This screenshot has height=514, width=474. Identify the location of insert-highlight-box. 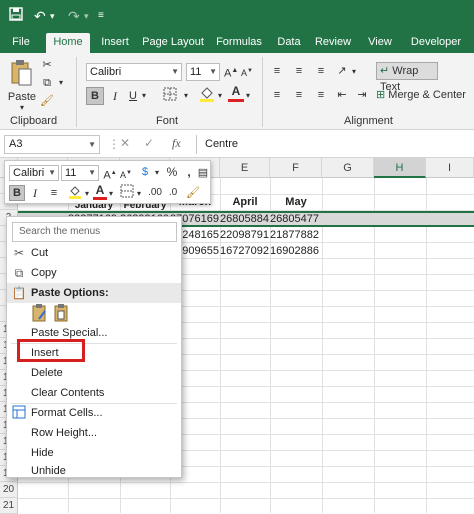
(51, 350).